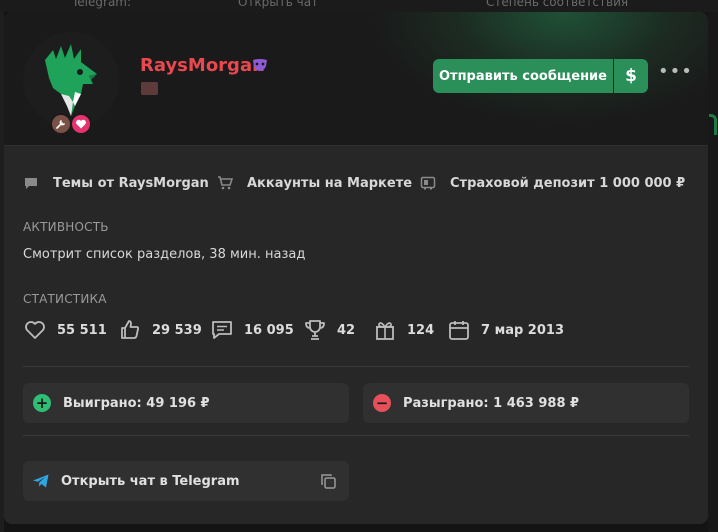 The height and width of the screenshot is (532, 718). Describe the element at coordinates (82, 330) in the screenshot. I see `stat-likes-value: 55 511` at that location.